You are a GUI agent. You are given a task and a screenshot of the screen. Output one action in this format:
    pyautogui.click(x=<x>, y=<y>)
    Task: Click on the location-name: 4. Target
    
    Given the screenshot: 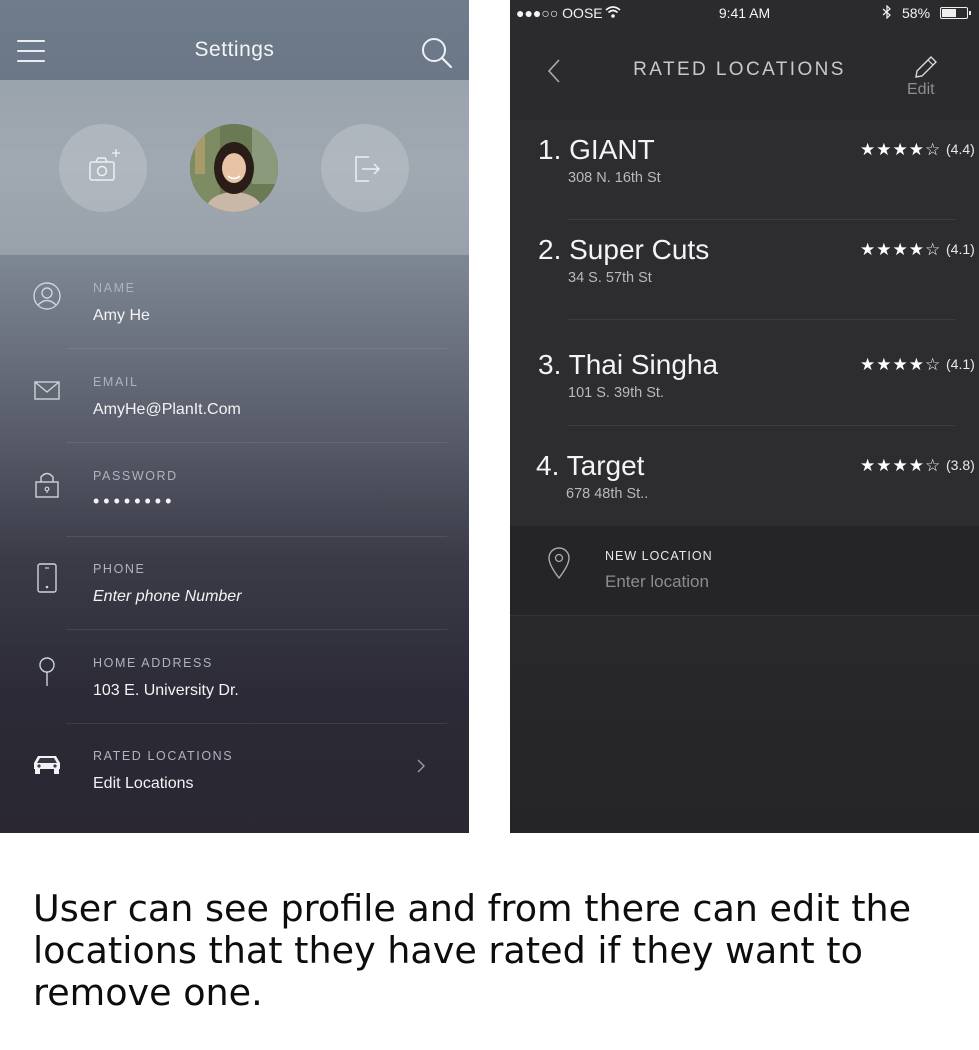 What is the action you would take?
    pyautogui.click(x=590, y=465)
    